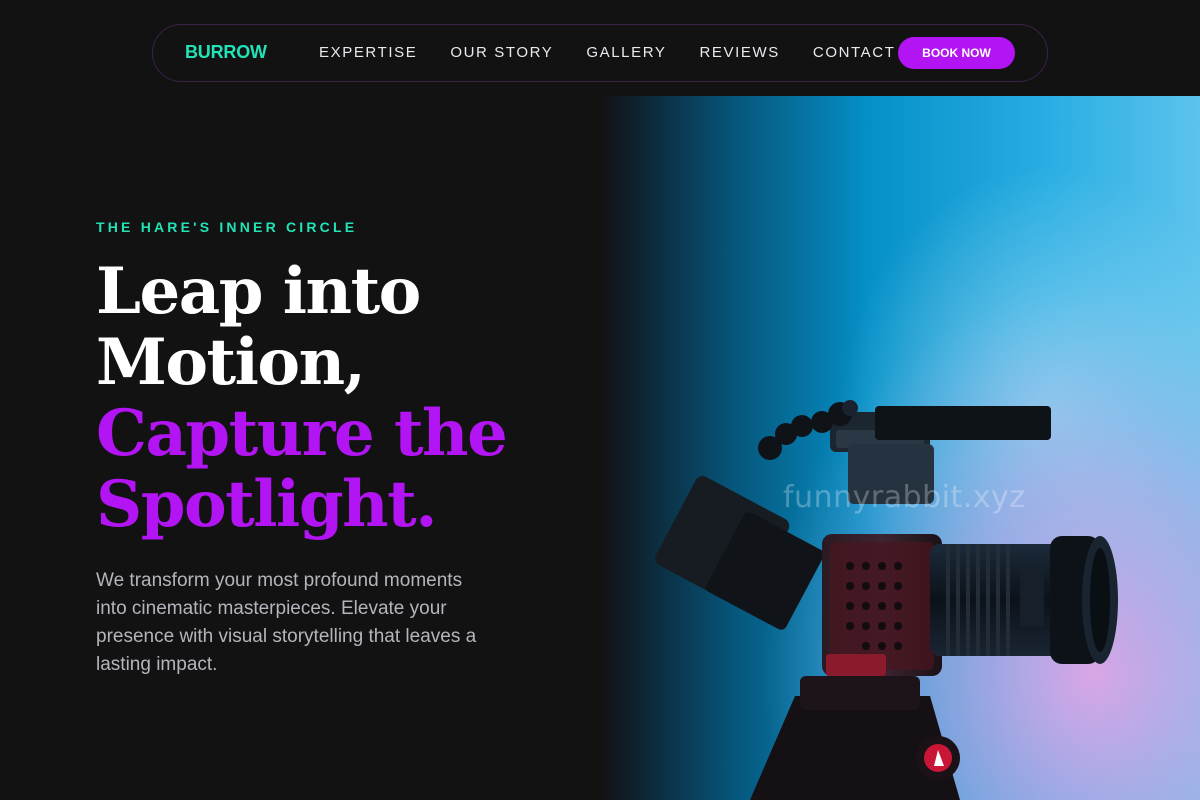  What do you see at coordinates (302, 433) in the screenshot?
I see `headline-line-3: Capture the` at bounding box center [302, 433].